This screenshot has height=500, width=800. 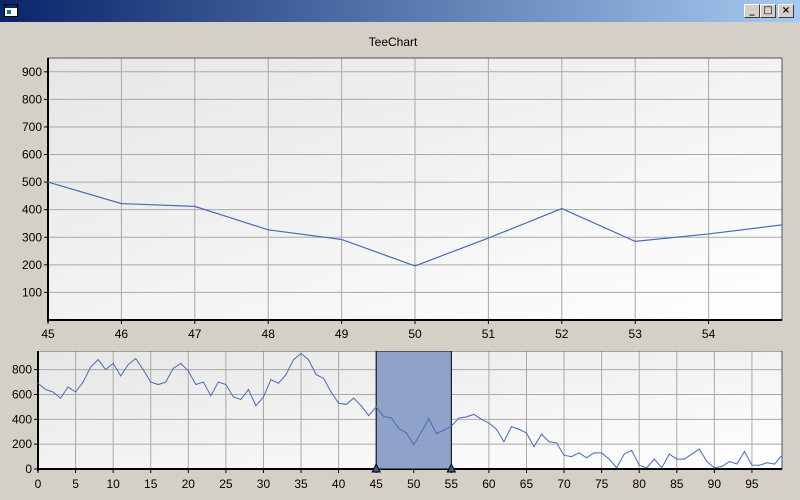 What do you see at coordinates (32, 182) in the screenshot?
I see `y-tick-label: 500` at bounding box center [32, 182].